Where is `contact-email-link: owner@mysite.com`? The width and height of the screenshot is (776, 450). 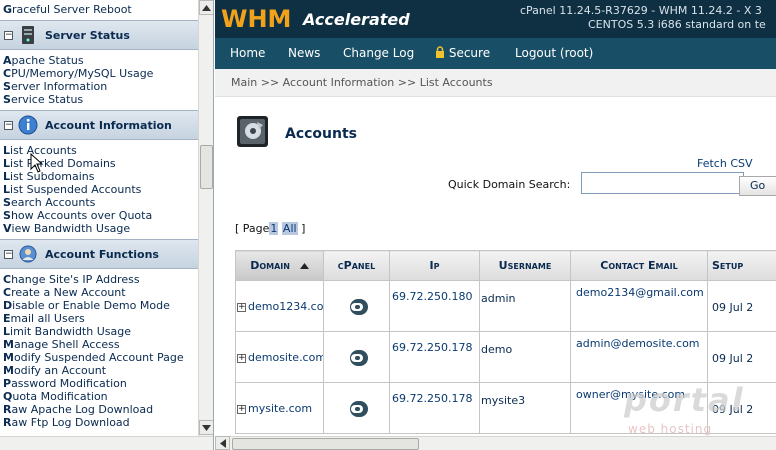
contact-email-link: owner@mysite.com is located at coordinates (630, 394).